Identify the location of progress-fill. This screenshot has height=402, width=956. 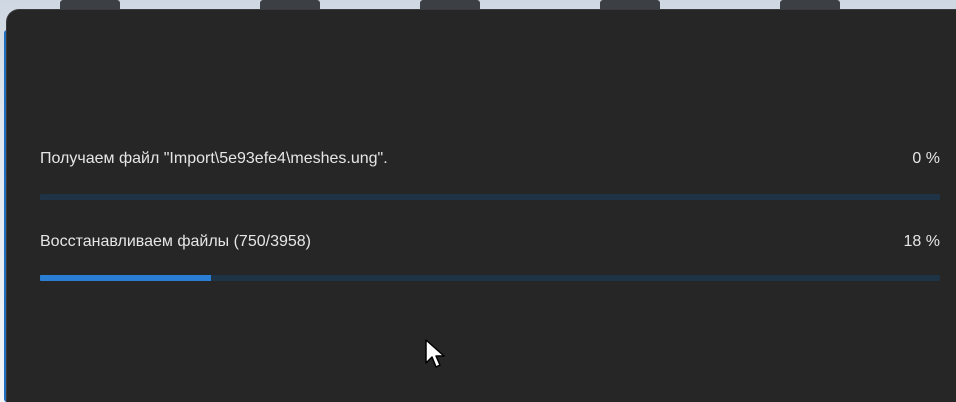
(125, 278).